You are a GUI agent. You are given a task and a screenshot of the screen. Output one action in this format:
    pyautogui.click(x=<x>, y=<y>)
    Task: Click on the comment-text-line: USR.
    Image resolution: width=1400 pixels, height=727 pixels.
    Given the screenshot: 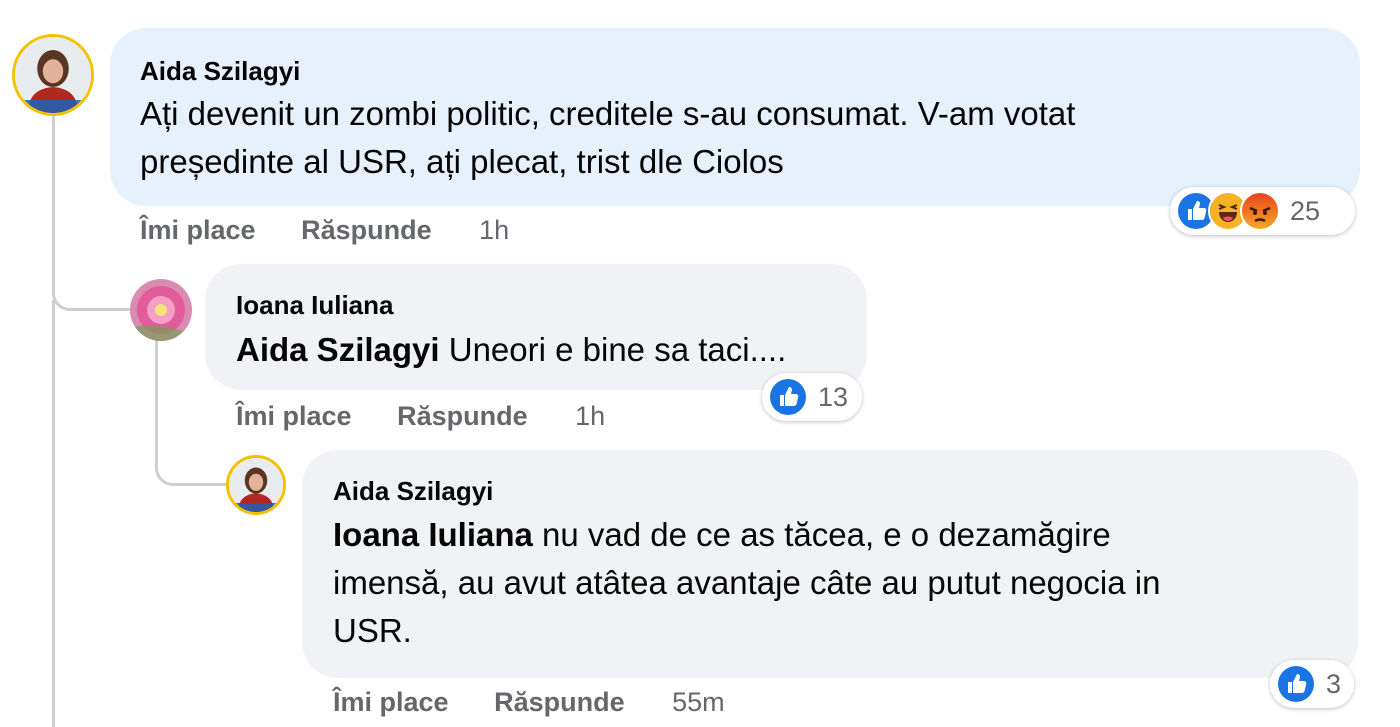 What is the action you would take?
    pyautogui.click(x=372, y=630)
    